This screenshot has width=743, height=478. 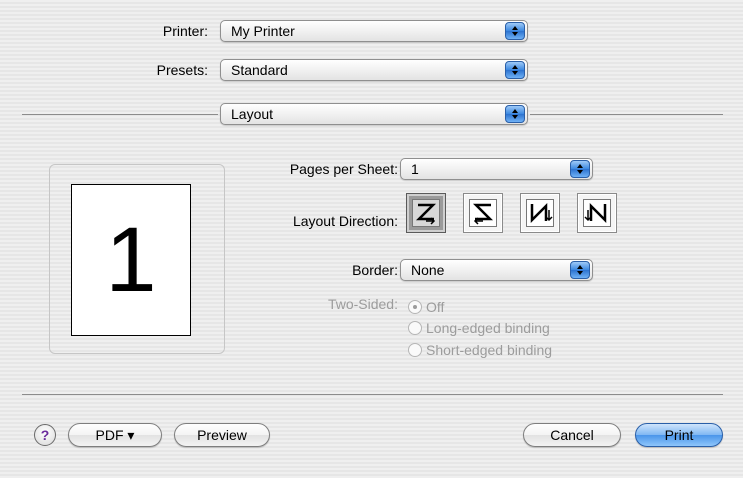 I want to click on printer-value: My Printer, so click(x=263, y=31).